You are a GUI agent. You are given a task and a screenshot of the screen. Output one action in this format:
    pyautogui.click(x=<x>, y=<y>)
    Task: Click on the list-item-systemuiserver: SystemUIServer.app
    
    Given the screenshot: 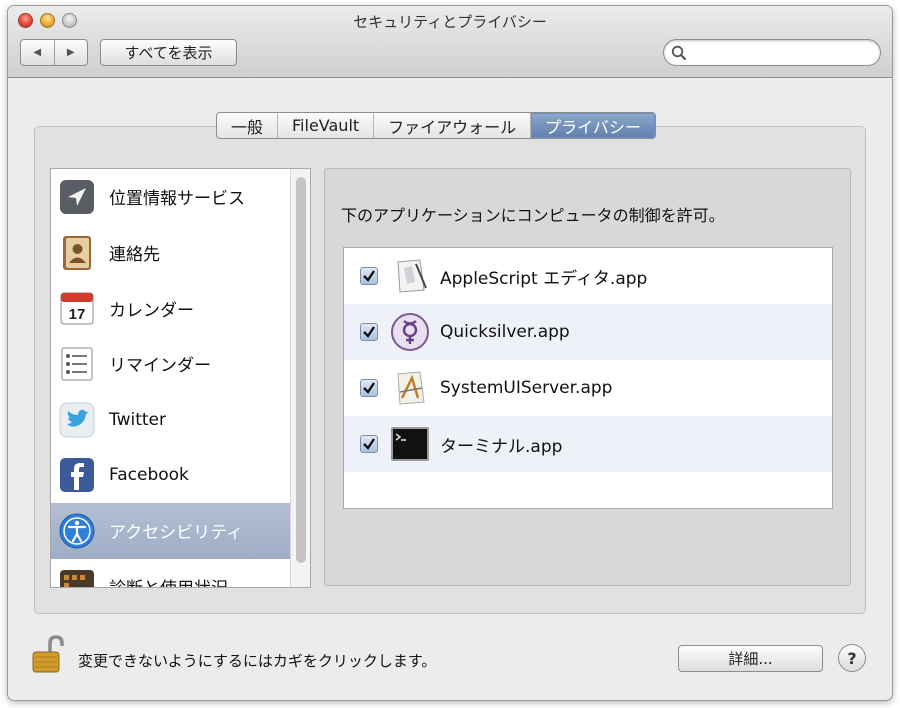 What is the action you would take?
    pyautogui.click(x=588, y=388)
    